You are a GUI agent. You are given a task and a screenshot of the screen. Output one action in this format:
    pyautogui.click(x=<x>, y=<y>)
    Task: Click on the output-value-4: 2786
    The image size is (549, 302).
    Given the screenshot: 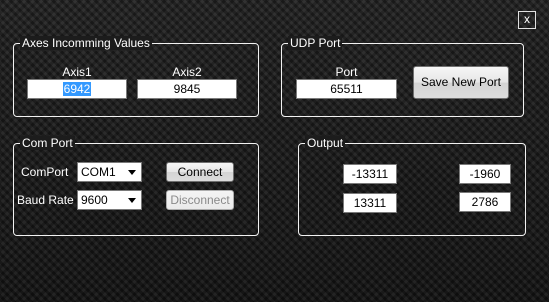 What is the action you would take?
    pyautogui.click(x=485, y=202)
    